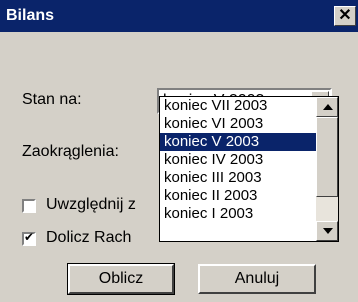 Image resolution: width=358 pixels, height=302 pixels. Describe the element at coordinates (30, 15) in the screenshot. I see `window-title: Bilans` at that location.